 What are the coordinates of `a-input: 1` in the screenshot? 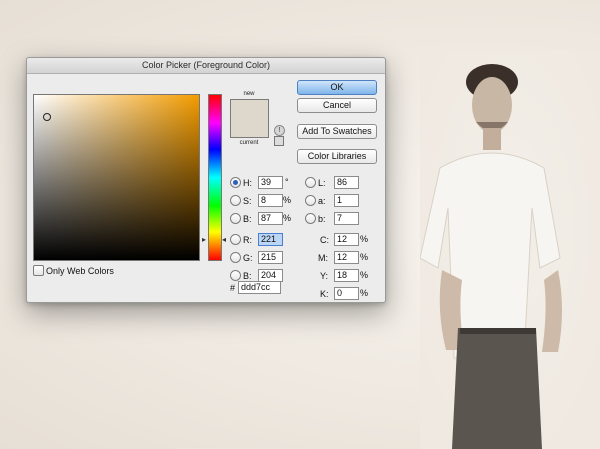 It's located at (346, 200).